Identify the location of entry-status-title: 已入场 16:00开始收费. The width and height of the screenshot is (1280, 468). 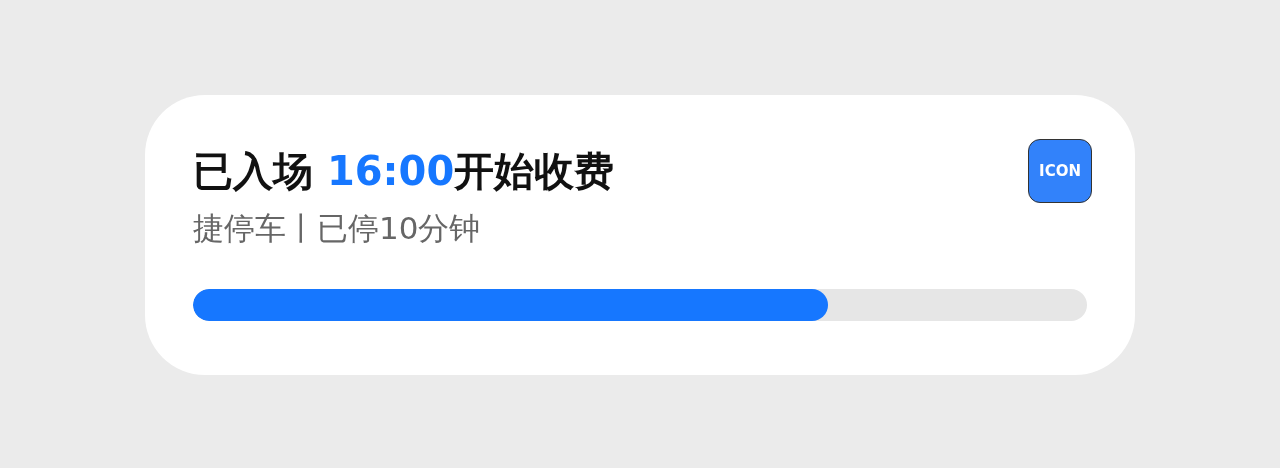
(404, 171).